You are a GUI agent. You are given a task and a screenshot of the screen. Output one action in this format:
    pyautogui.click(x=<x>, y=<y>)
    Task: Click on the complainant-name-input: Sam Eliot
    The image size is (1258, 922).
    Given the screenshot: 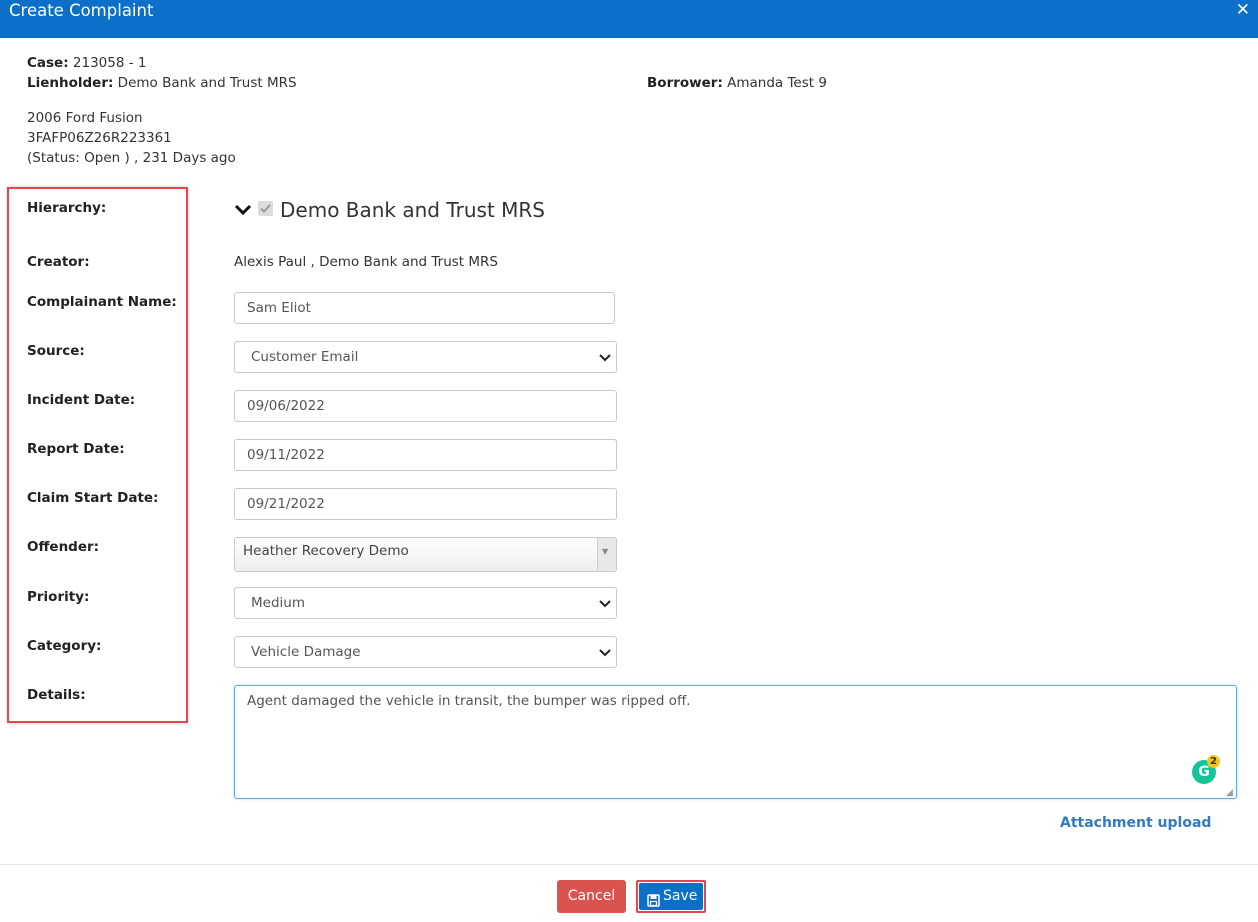 What is the action you would take?
    pyautogui.click(x=424, y=308)
    